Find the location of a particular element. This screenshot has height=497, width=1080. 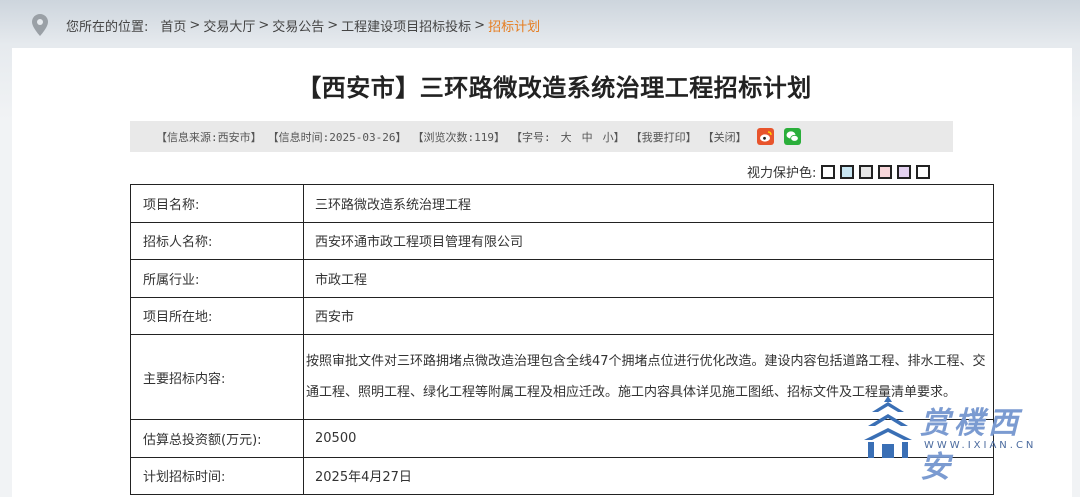

color-swatch-white is located at coordinates (828, 171).